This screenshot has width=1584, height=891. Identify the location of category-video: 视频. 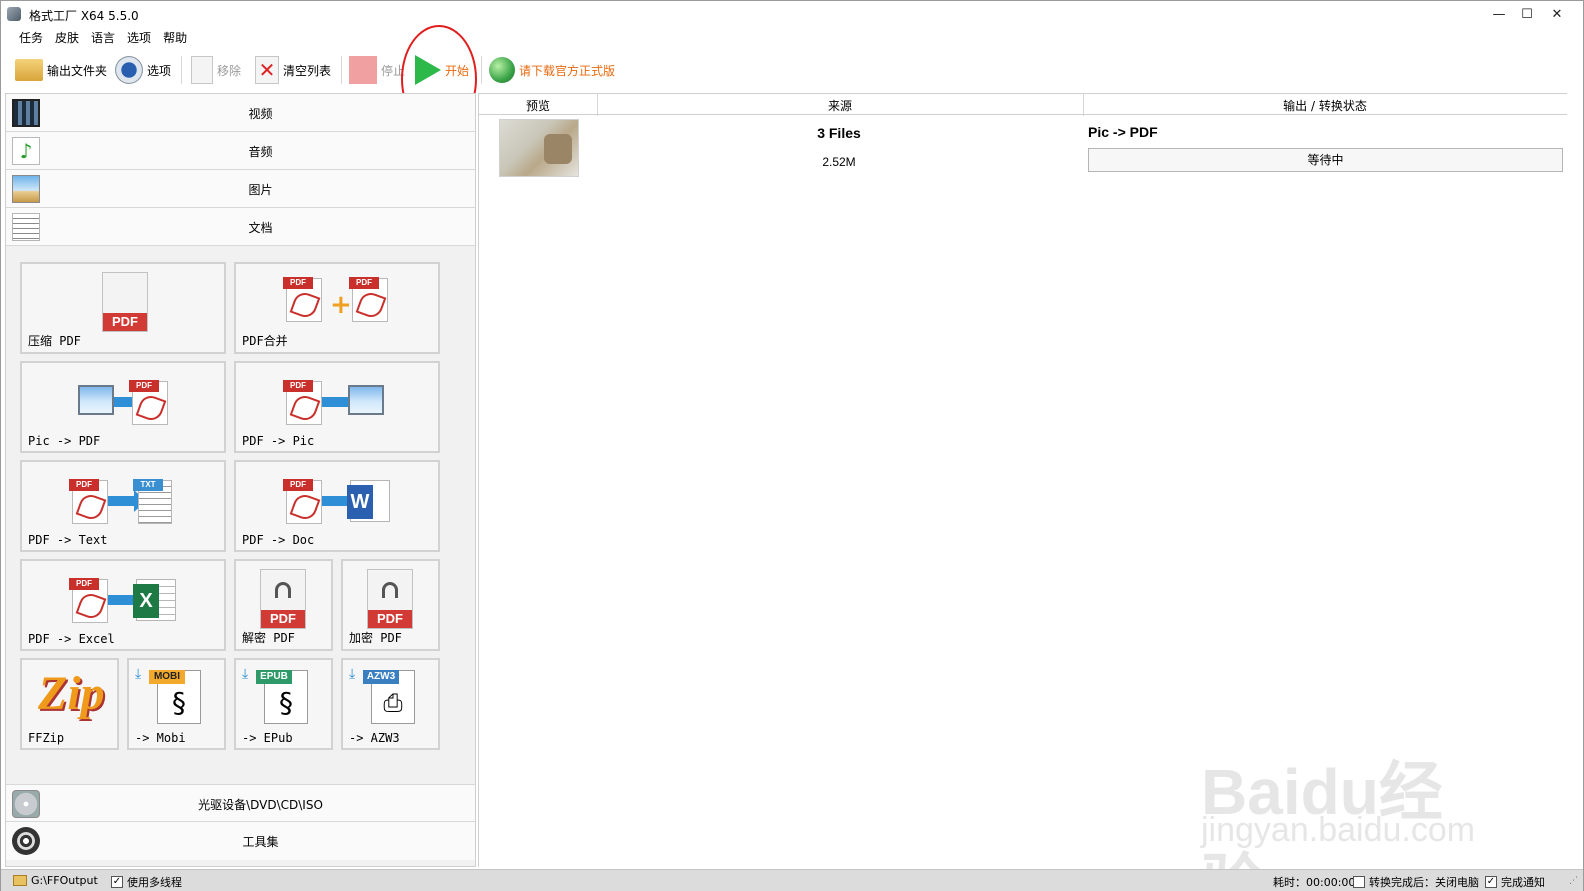
(240, 113).